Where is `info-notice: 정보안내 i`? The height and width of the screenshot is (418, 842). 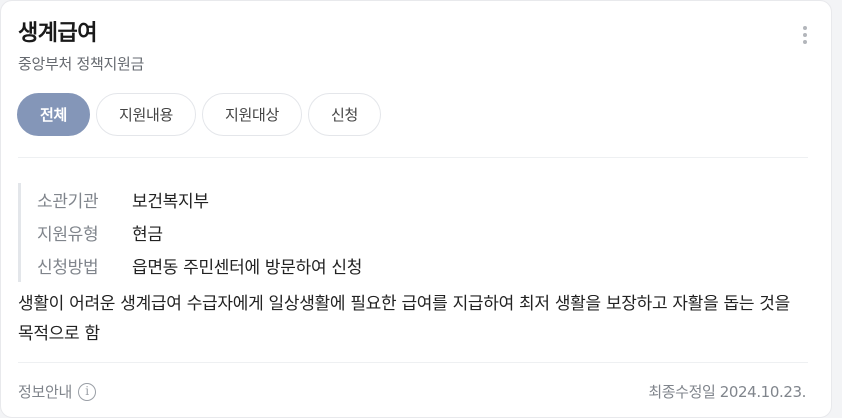
info-notice: 정보안내 i is located at coordinates (57, 391).